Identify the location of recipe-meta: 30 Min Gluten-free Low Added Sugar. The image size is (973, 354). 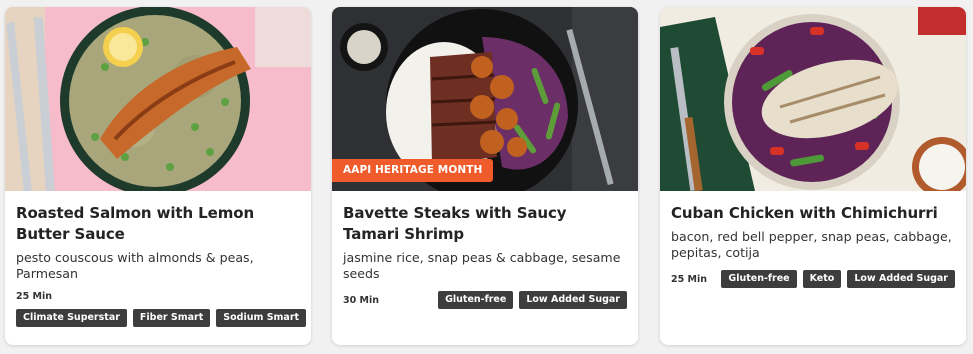
(485, 300).